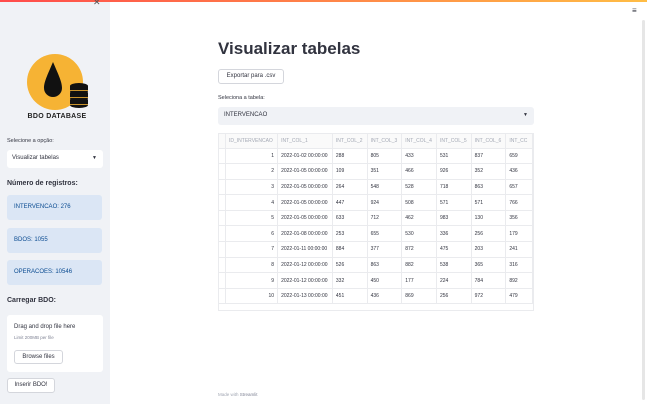 The image size is (647, 404). What do you see at coordinates (350, 202) in the screenshot?
I see `table-cell: 447` at bounding box center [350, 202].